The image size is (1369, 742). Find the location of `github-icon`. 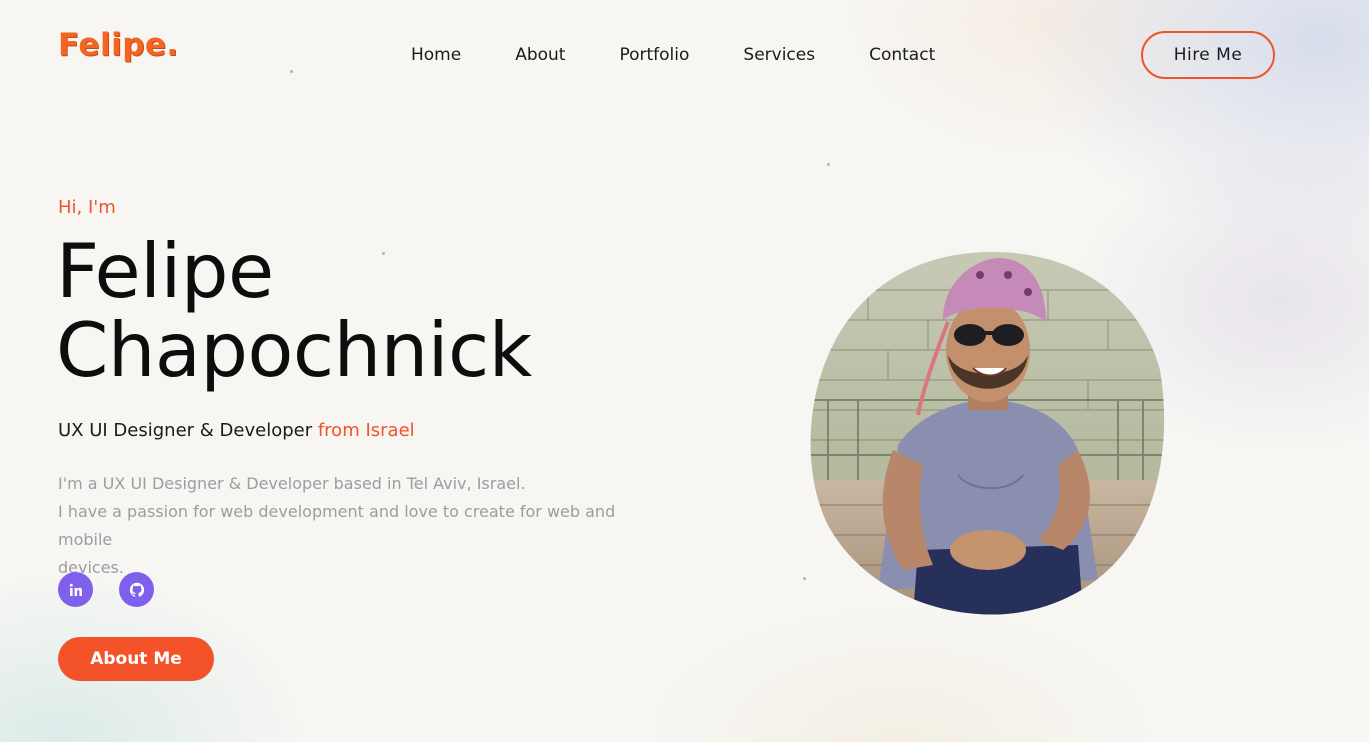

github-icon is located at coordinates (136, 589).